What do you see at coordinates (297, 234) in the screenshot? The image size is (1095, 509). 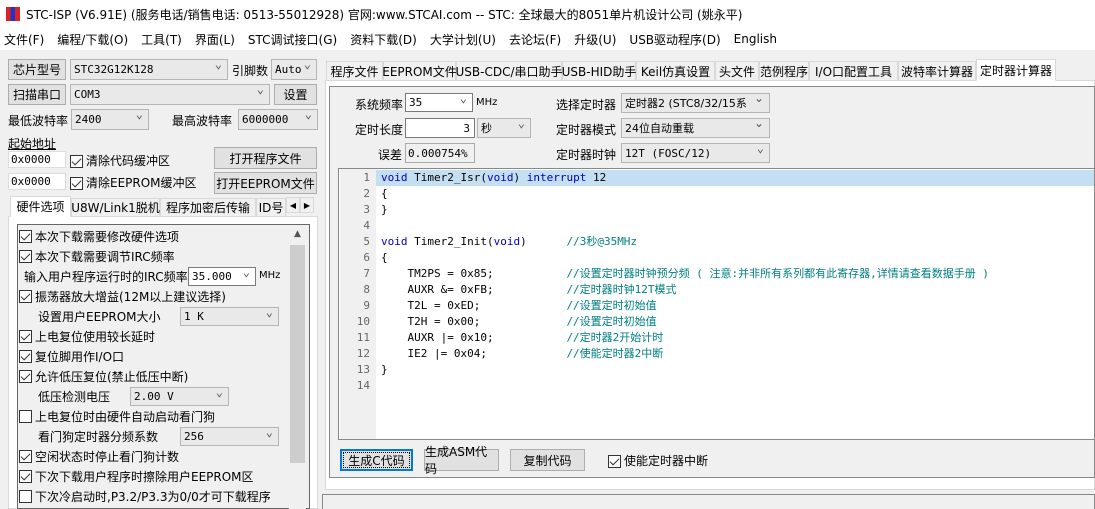 I see `scroll-up-icon: ▲` at bounding box center [297, 234].